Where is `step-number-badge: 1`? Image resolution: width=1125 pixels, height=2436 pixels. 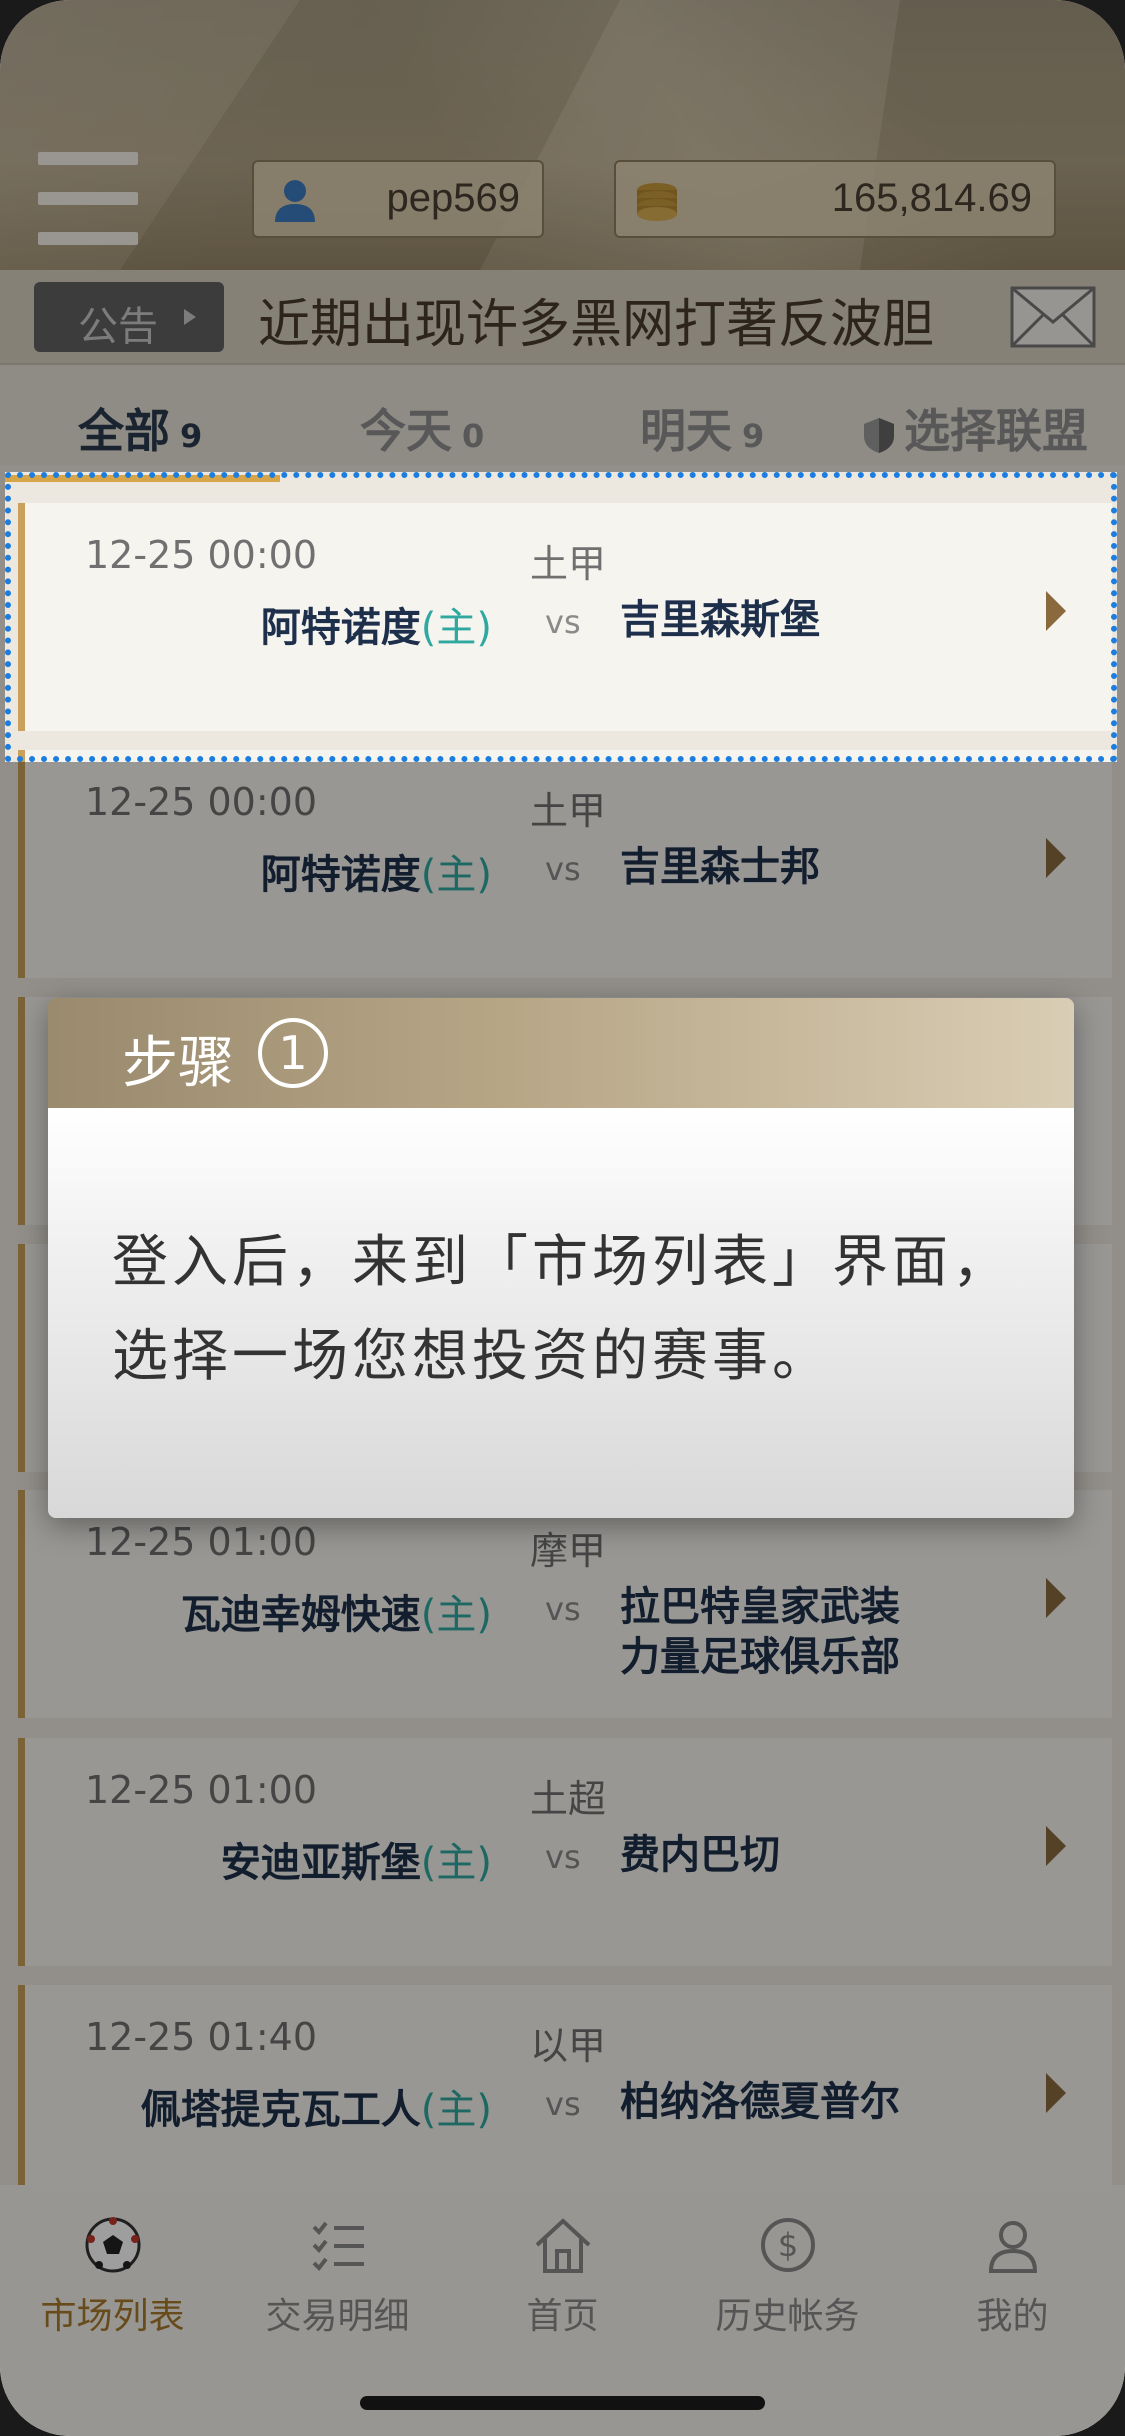
step-number-badge: 1 is located at coordinates (293, 1053).